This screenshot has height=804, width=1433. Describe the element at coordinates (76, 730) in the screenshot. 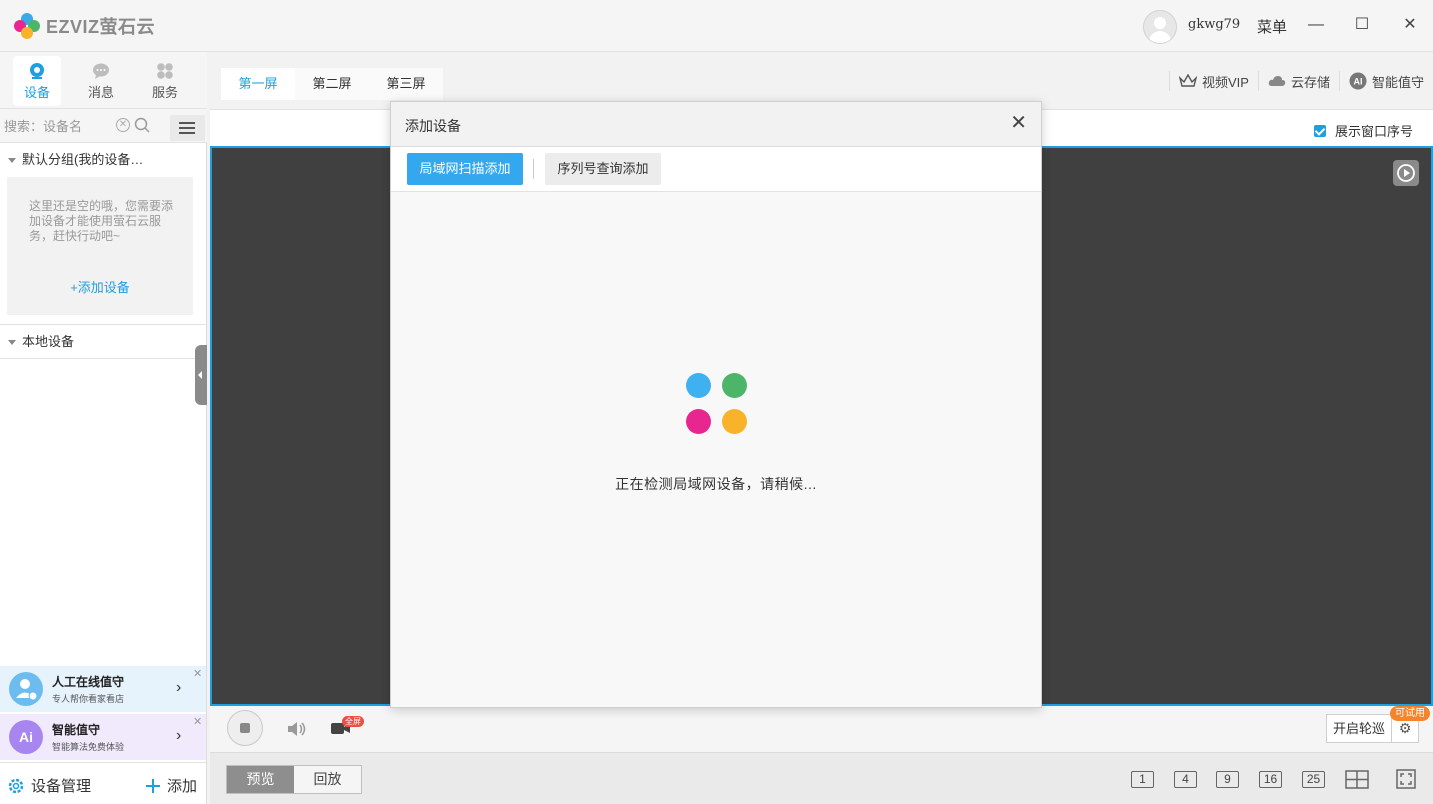

I see `promo-title: 智能值守` at that location.